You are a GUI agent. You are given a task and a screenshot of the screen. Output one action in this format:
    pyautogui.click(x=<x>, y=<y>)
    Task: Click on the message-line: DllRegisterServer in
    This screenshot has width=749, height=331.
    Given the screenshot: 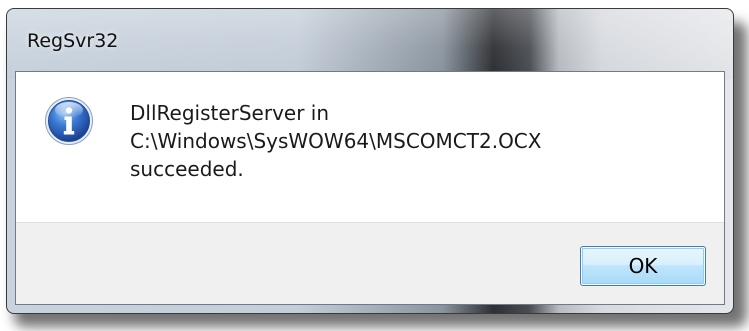 What is the action you would take?
    pyautogui.click(x=230, y=113)
    